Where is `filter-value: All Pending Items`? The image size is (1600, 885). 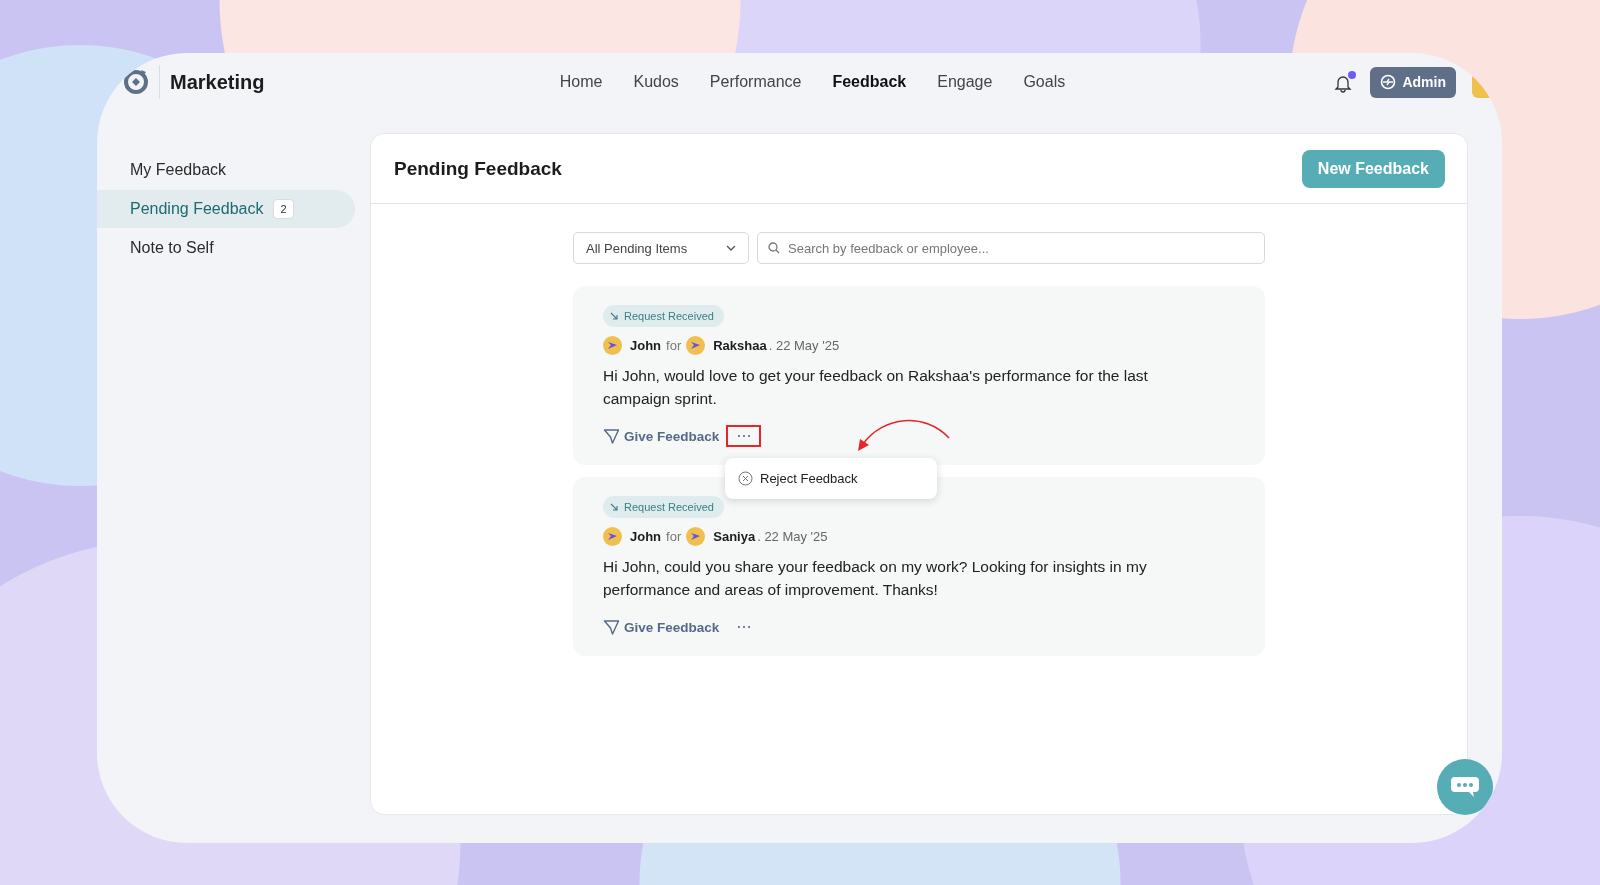
filter-value: All Pending Items is located at coordinates (637, 248).